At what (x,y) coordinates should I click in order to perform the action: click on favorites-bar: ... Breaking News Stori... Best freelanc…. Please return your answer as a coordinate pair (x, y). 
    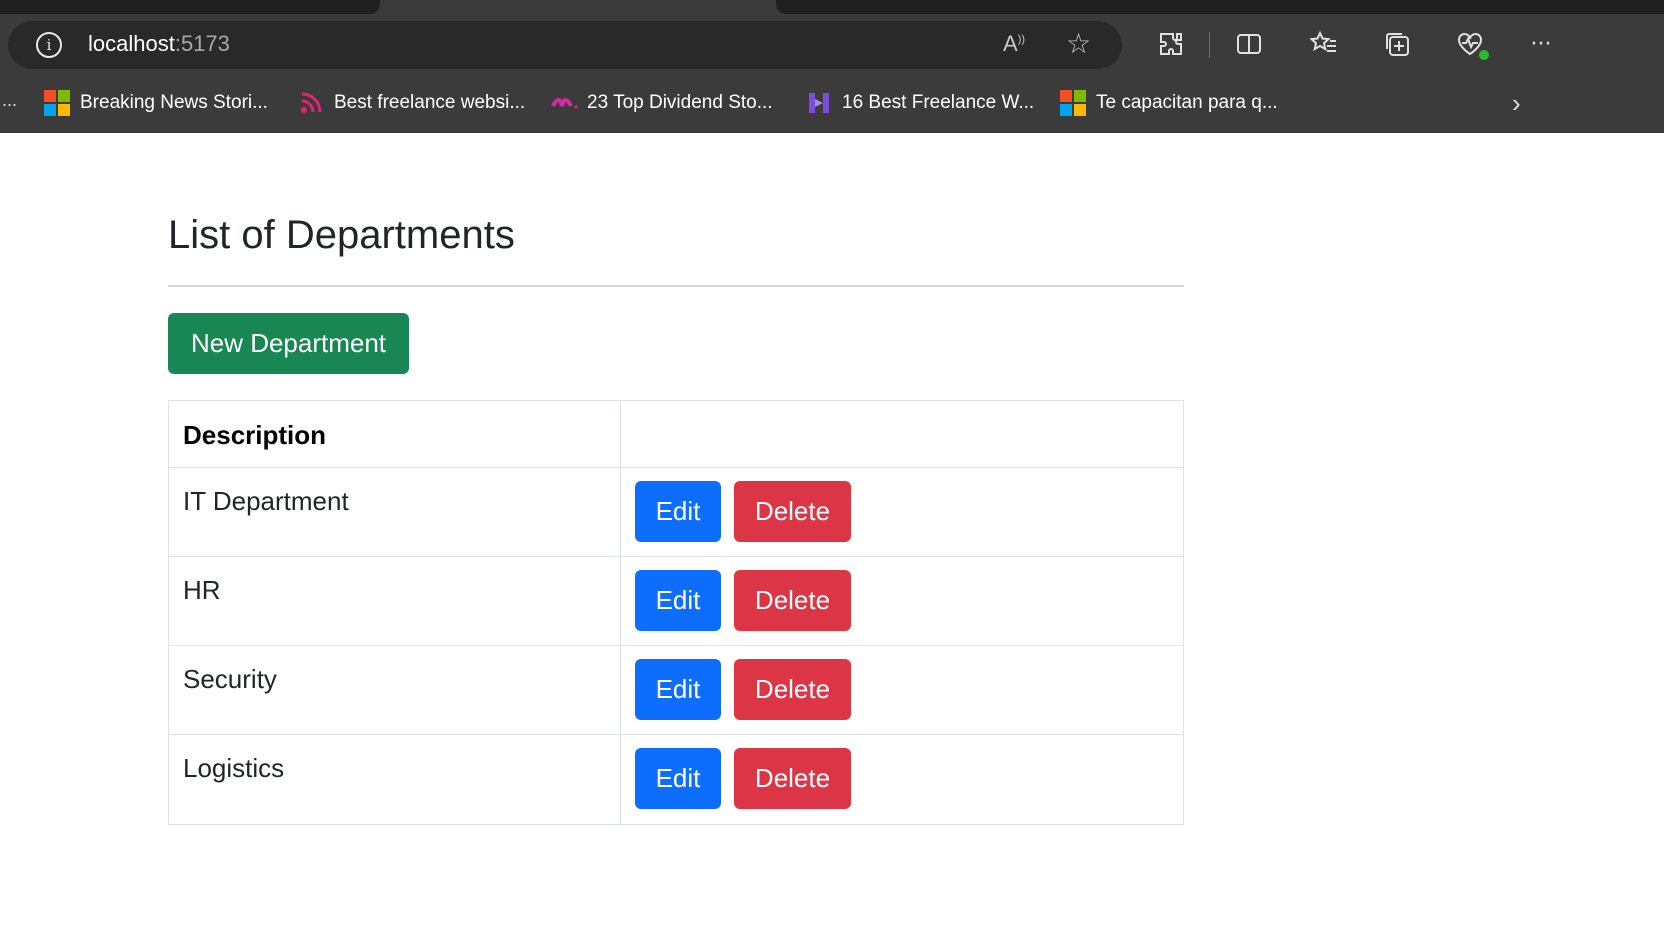
    Looking at the image, I should click on (832, 103).